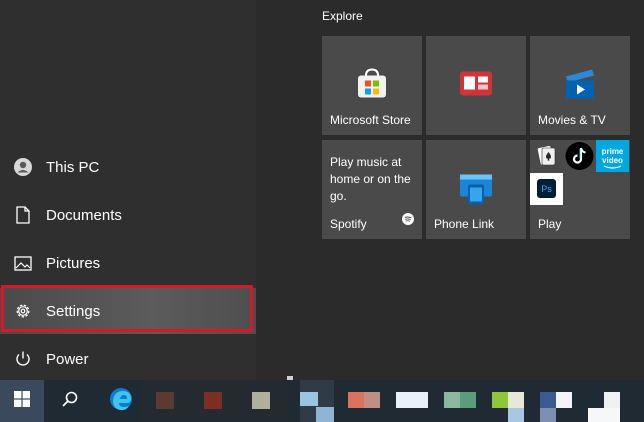 The height and width of the screenshot is (422, 644). What do you see at coordinates (23, 359) in the screenshot?
I see `power-icon` at bounding box center [23, 359].